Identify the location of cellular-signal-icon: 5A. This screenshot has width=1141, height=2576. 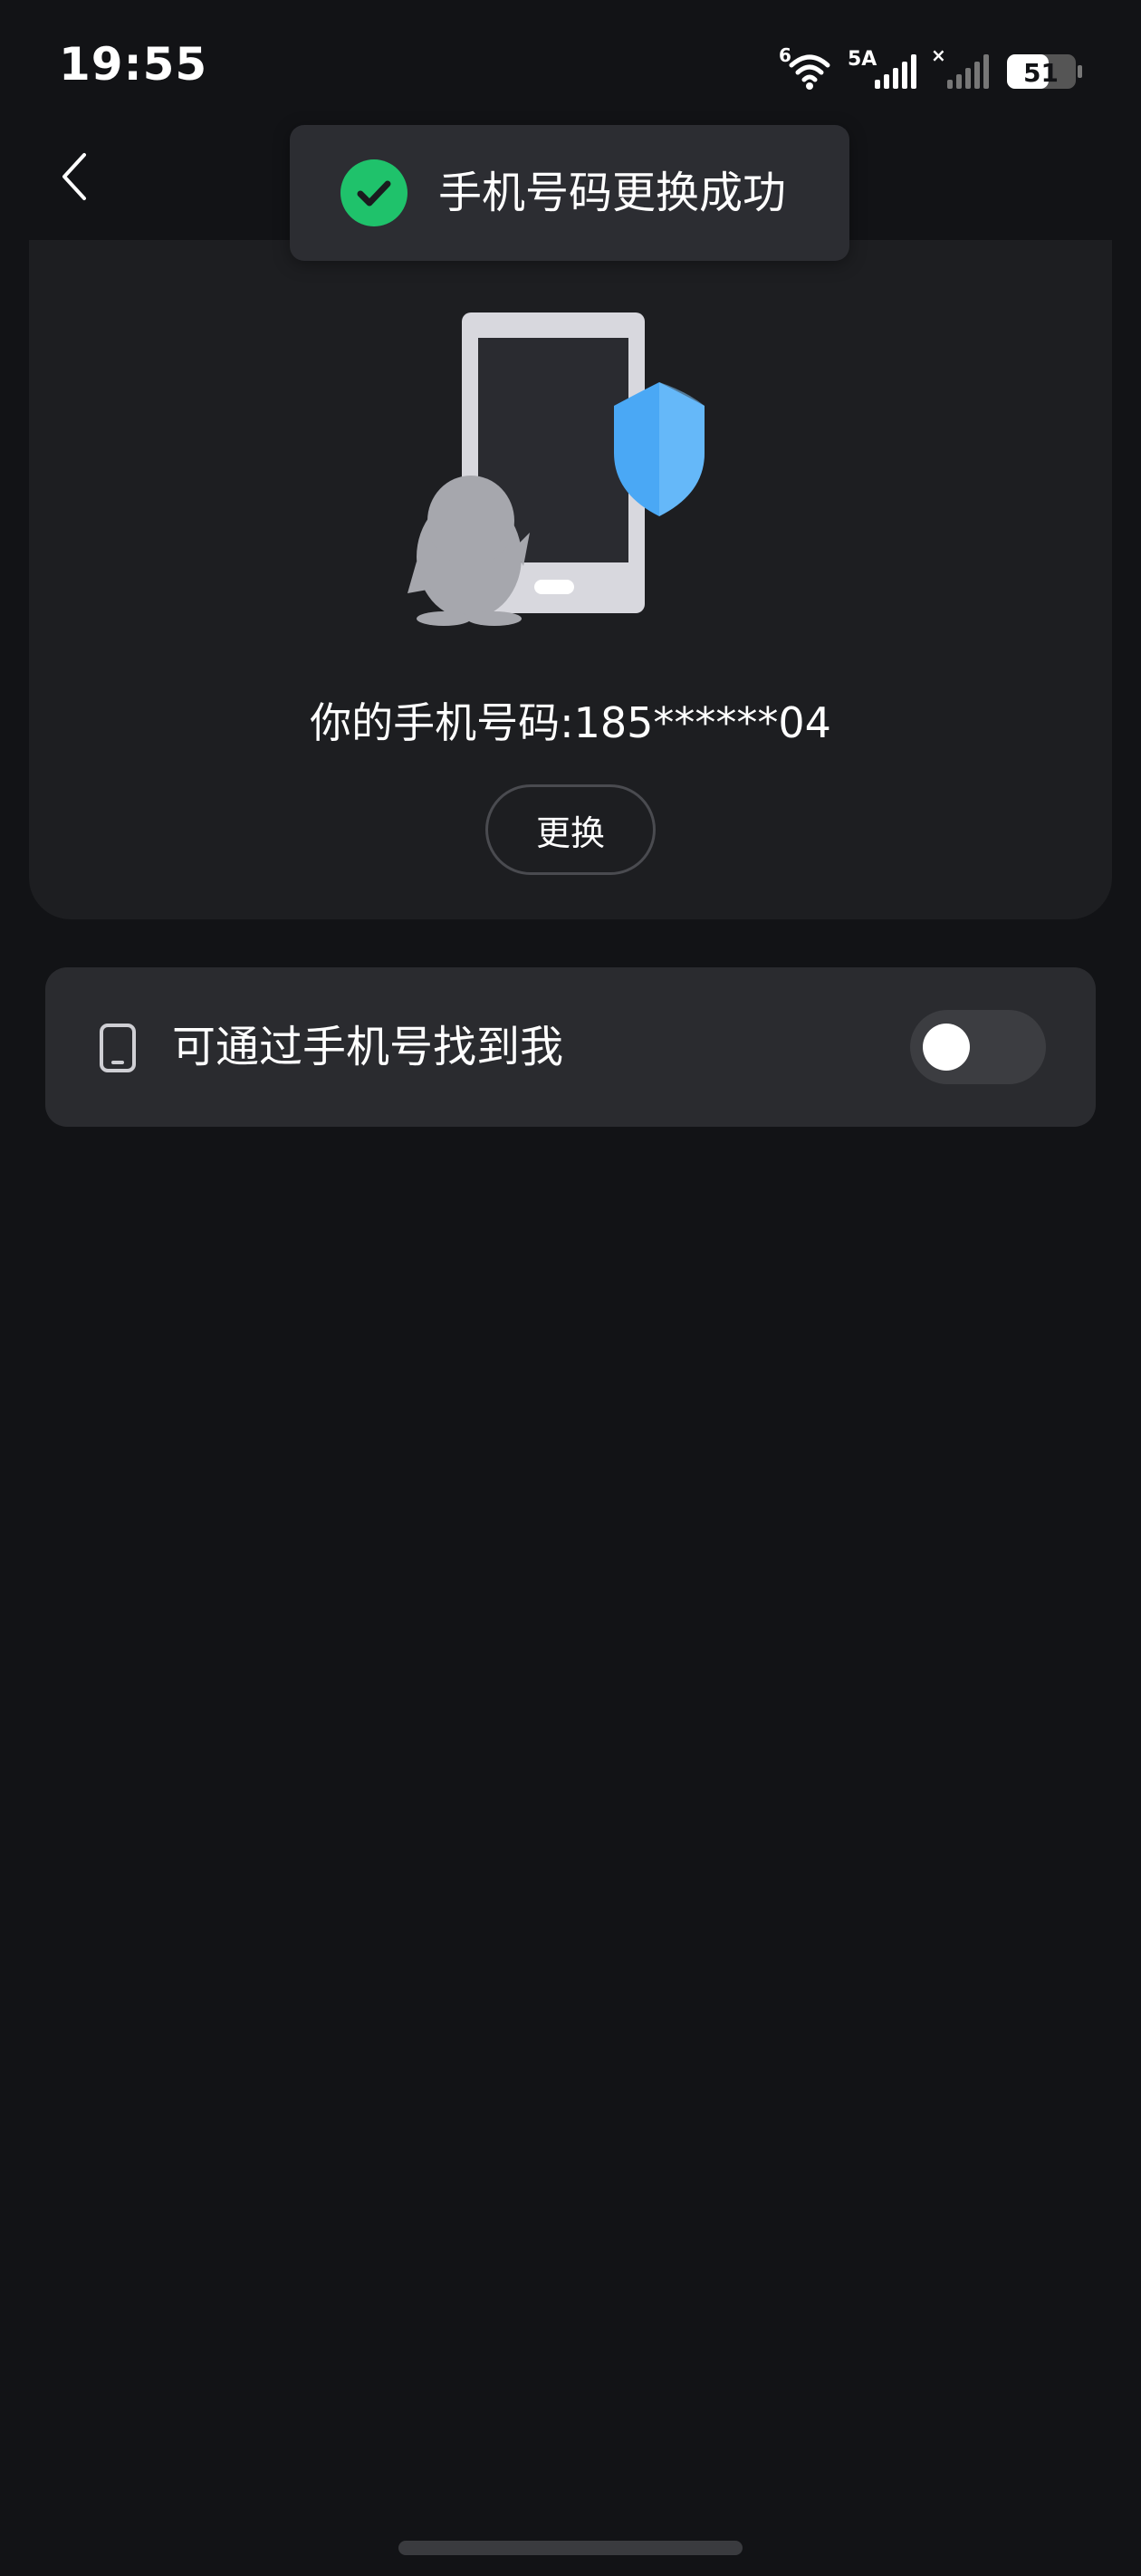
(882, 68).